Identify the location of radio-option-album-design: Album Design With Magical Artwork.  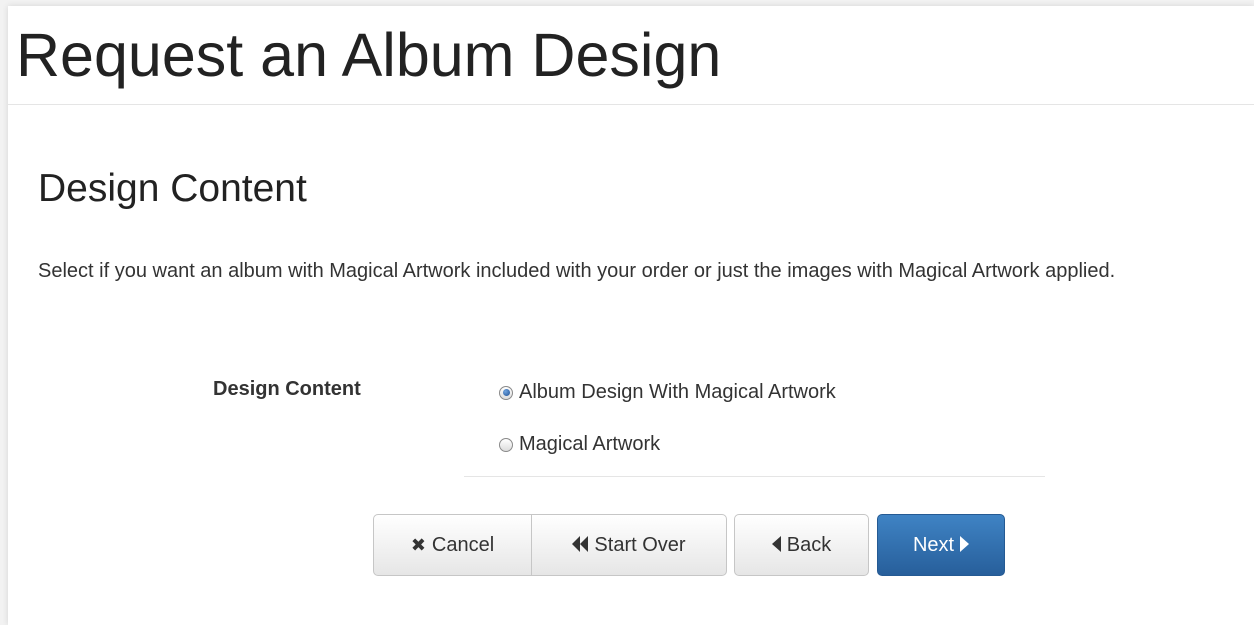
(667, 392).